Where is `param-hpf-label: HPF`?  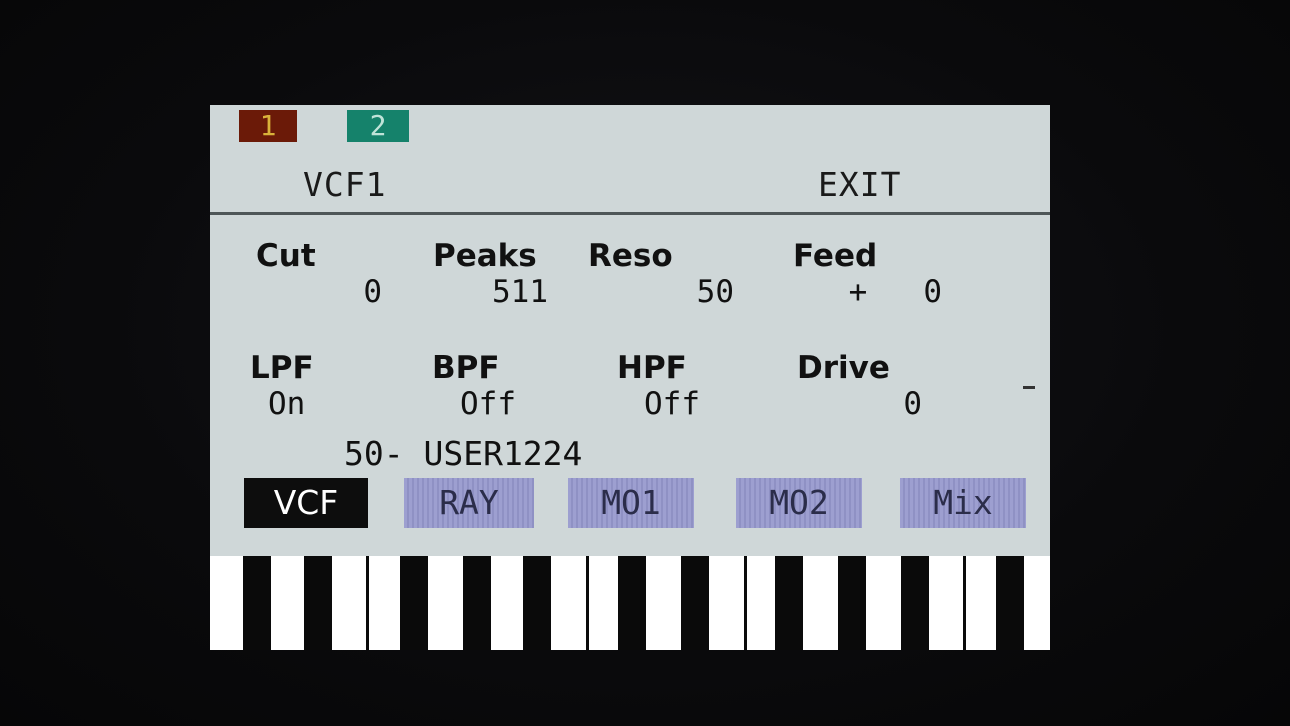
param-hpf-label: HPF is located at coordinates (652, 368).